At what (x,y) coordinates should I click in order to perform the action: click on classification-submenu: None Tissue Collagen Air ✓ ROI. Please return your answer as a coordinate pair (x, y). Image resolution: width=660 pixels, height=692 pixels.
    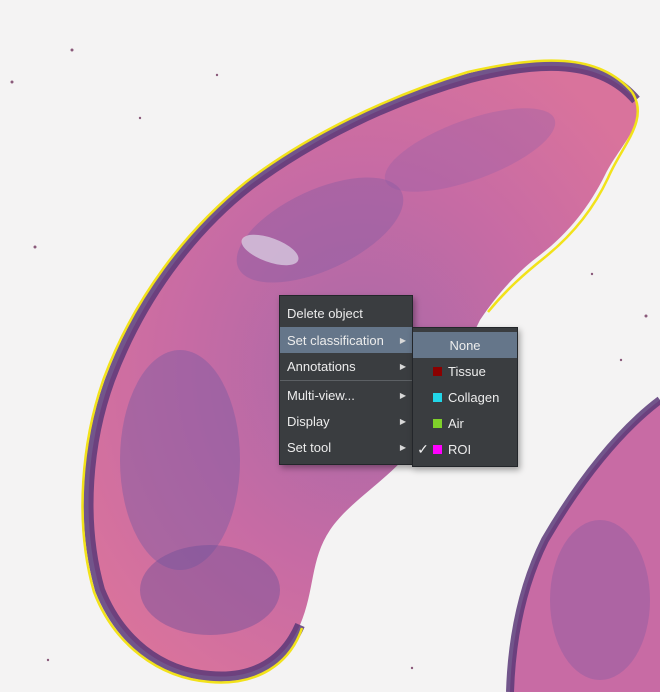
    Looking at the image, I should click on (465, 397).